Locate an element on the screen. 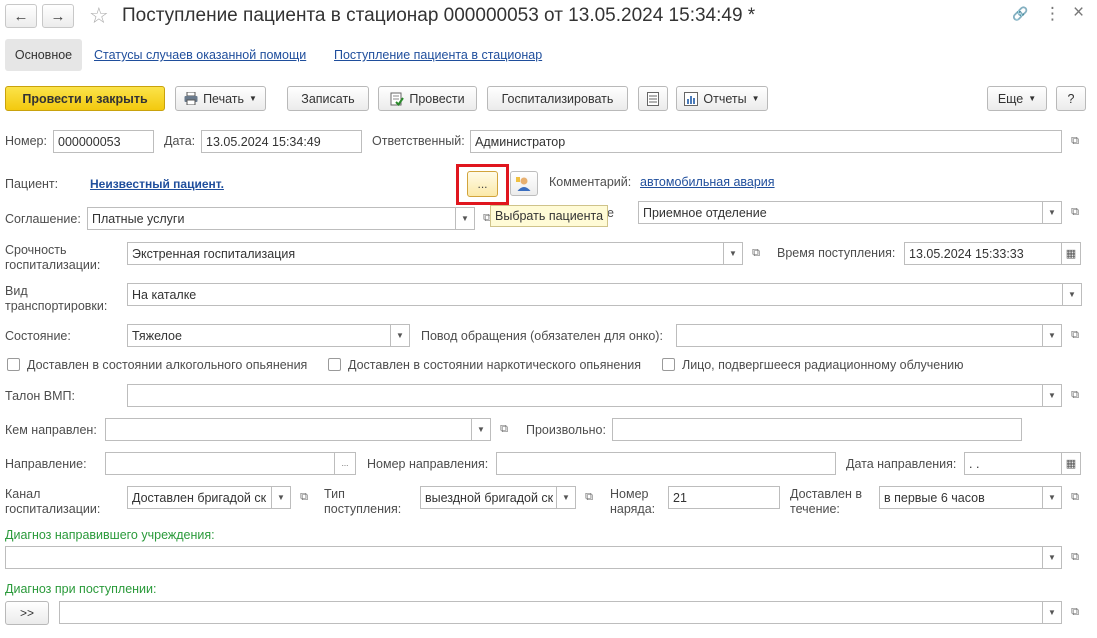  condition-field: Тяжелое is located at coordinates (259, 335).